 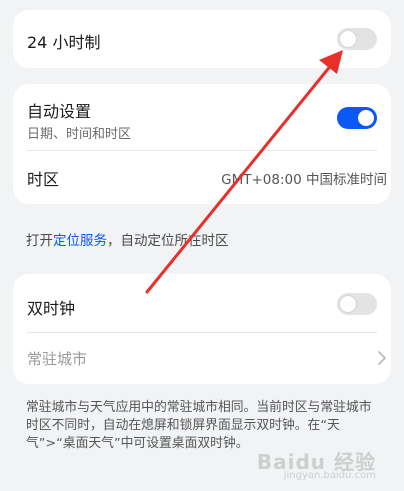 I want to click on chevron-right-icon, so click(x=382, y=360).